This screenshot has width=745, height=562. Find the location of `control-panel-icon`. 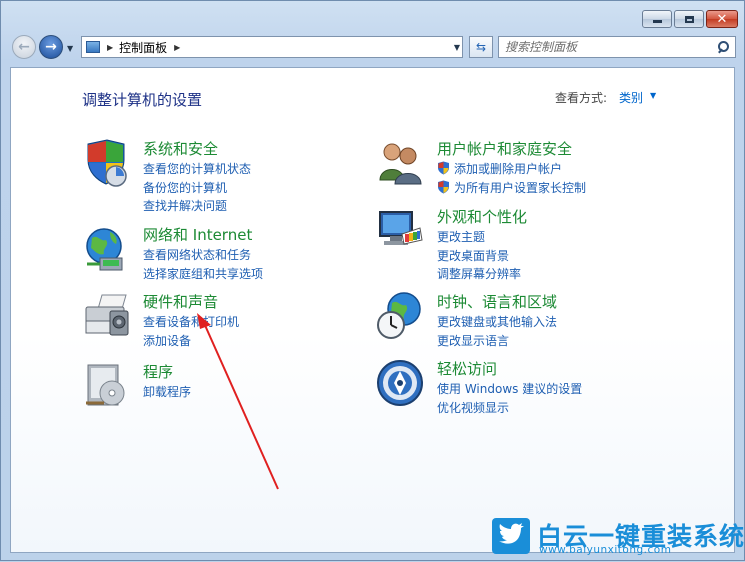

control-panel-icon is located at coordinates (93, 47).